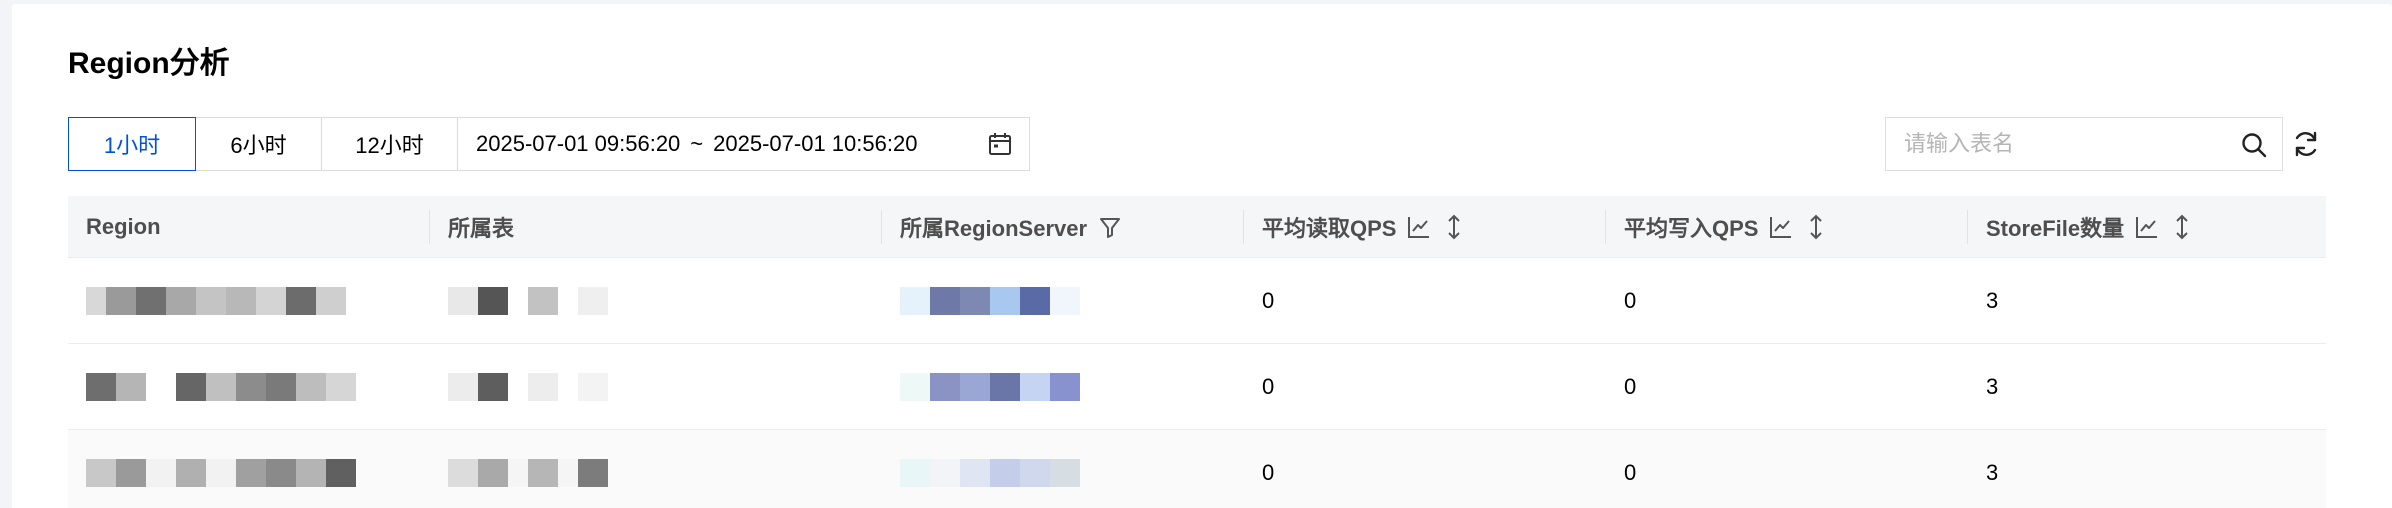  I want to click on table-header: Region 所属表 所属RegionServer 平均读取QPS 平均写入QP, so click(1197, 227).